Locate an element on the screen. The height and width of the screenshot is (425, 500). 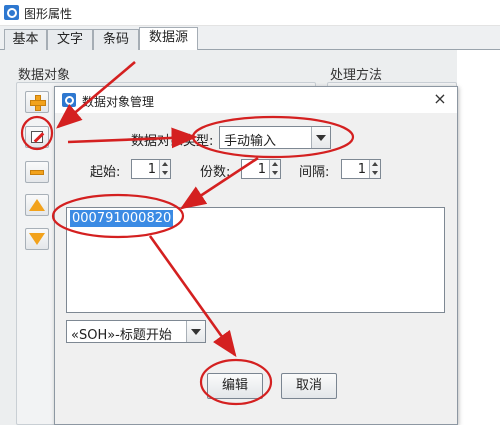
edit-data-object-button is located at coordinates (37, 137).